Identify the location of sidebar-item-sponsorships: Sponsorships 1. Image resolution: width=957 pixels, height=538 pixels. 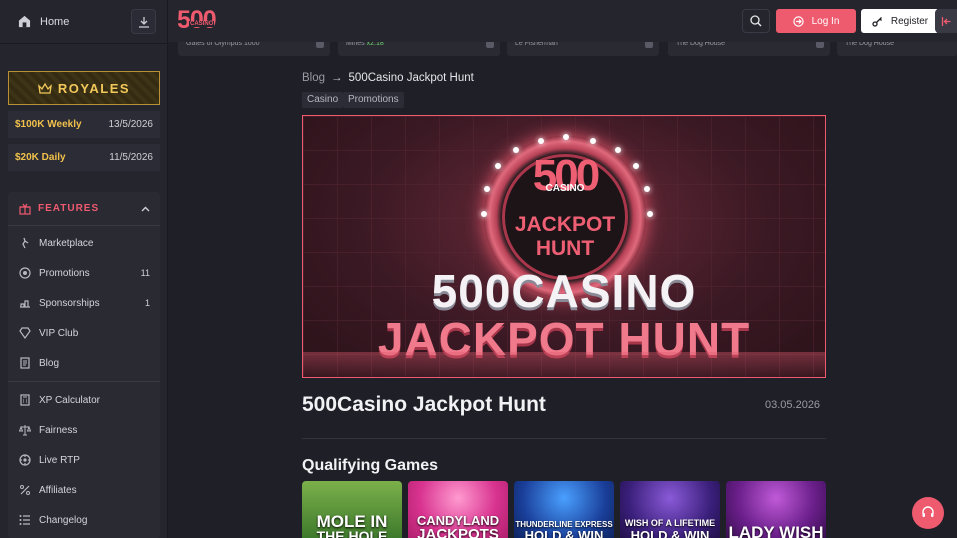
(84, 303).